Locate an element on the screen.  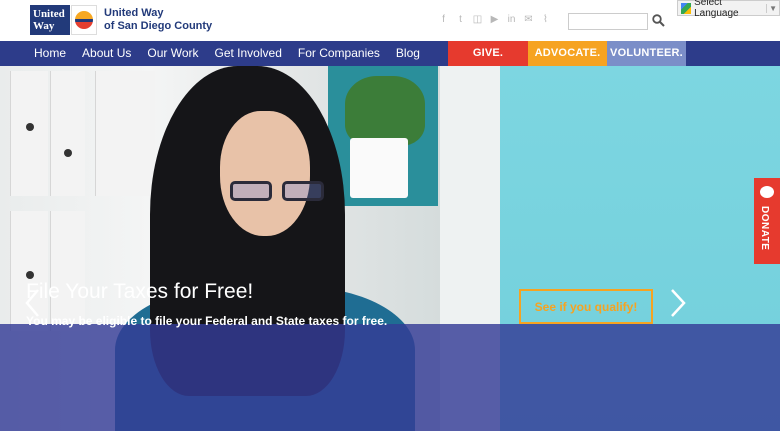
social-links: f t ◫ ▶ in ✉ ⌇ is located at coordinates (494, 19).